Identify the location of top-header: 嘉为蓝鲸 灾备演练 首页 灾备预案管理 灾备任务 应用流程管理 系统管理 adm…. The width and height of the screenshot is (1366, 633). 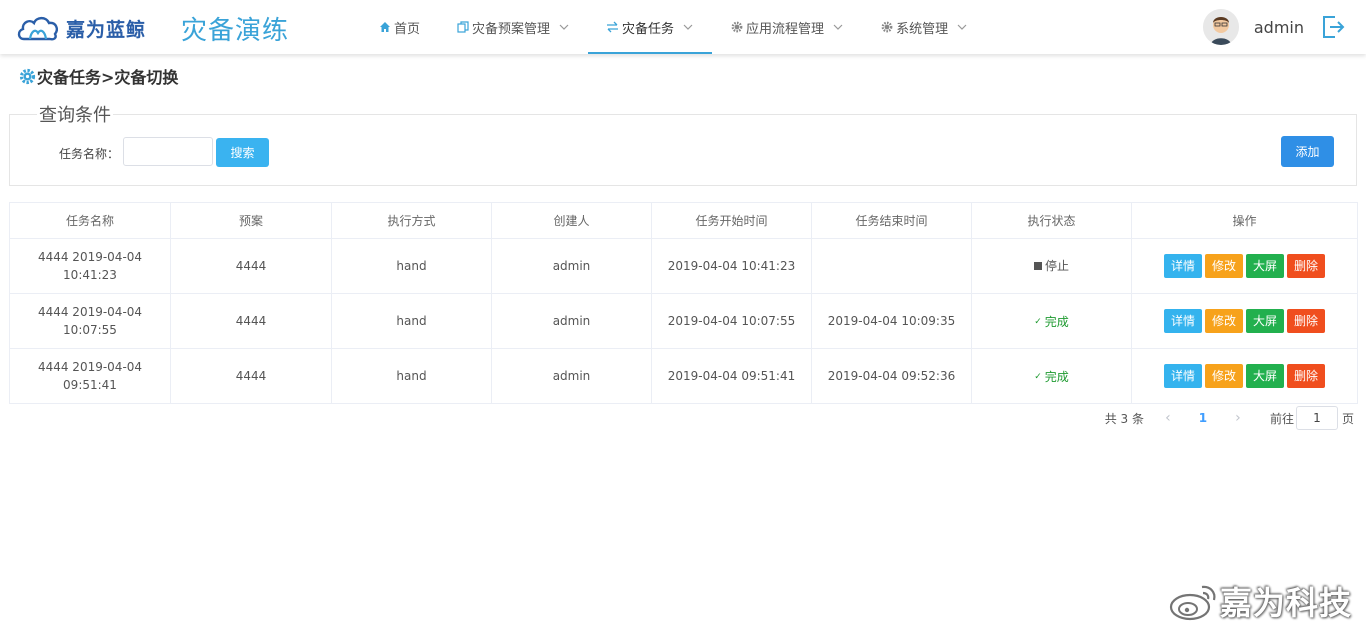
(683, 27).